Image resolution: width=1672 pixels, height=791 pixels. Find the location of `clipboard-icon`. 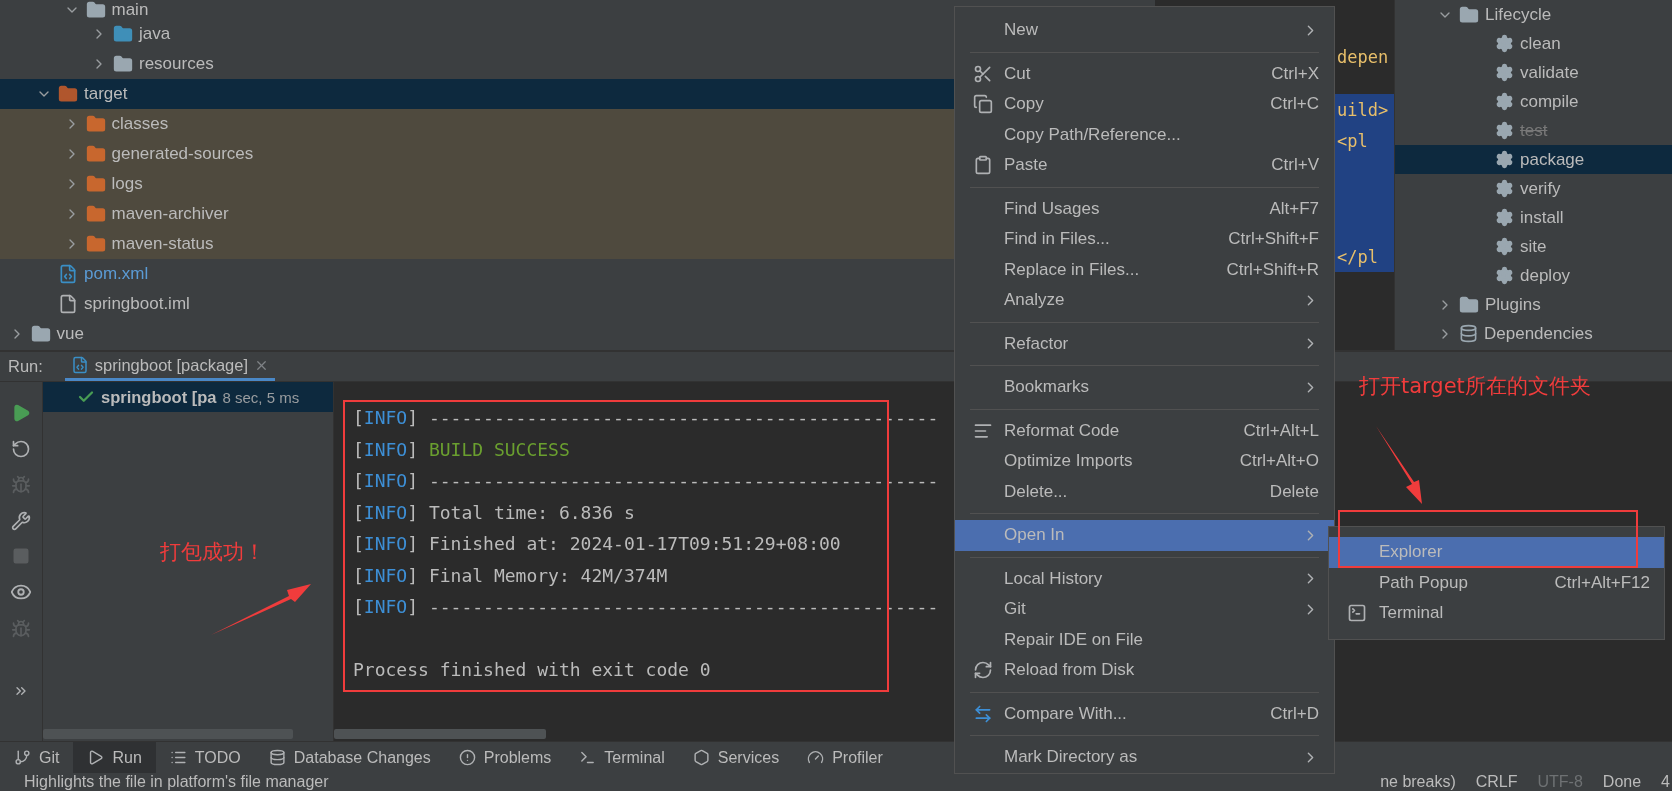

clipboard-icon is located at coordinates (983, 165).